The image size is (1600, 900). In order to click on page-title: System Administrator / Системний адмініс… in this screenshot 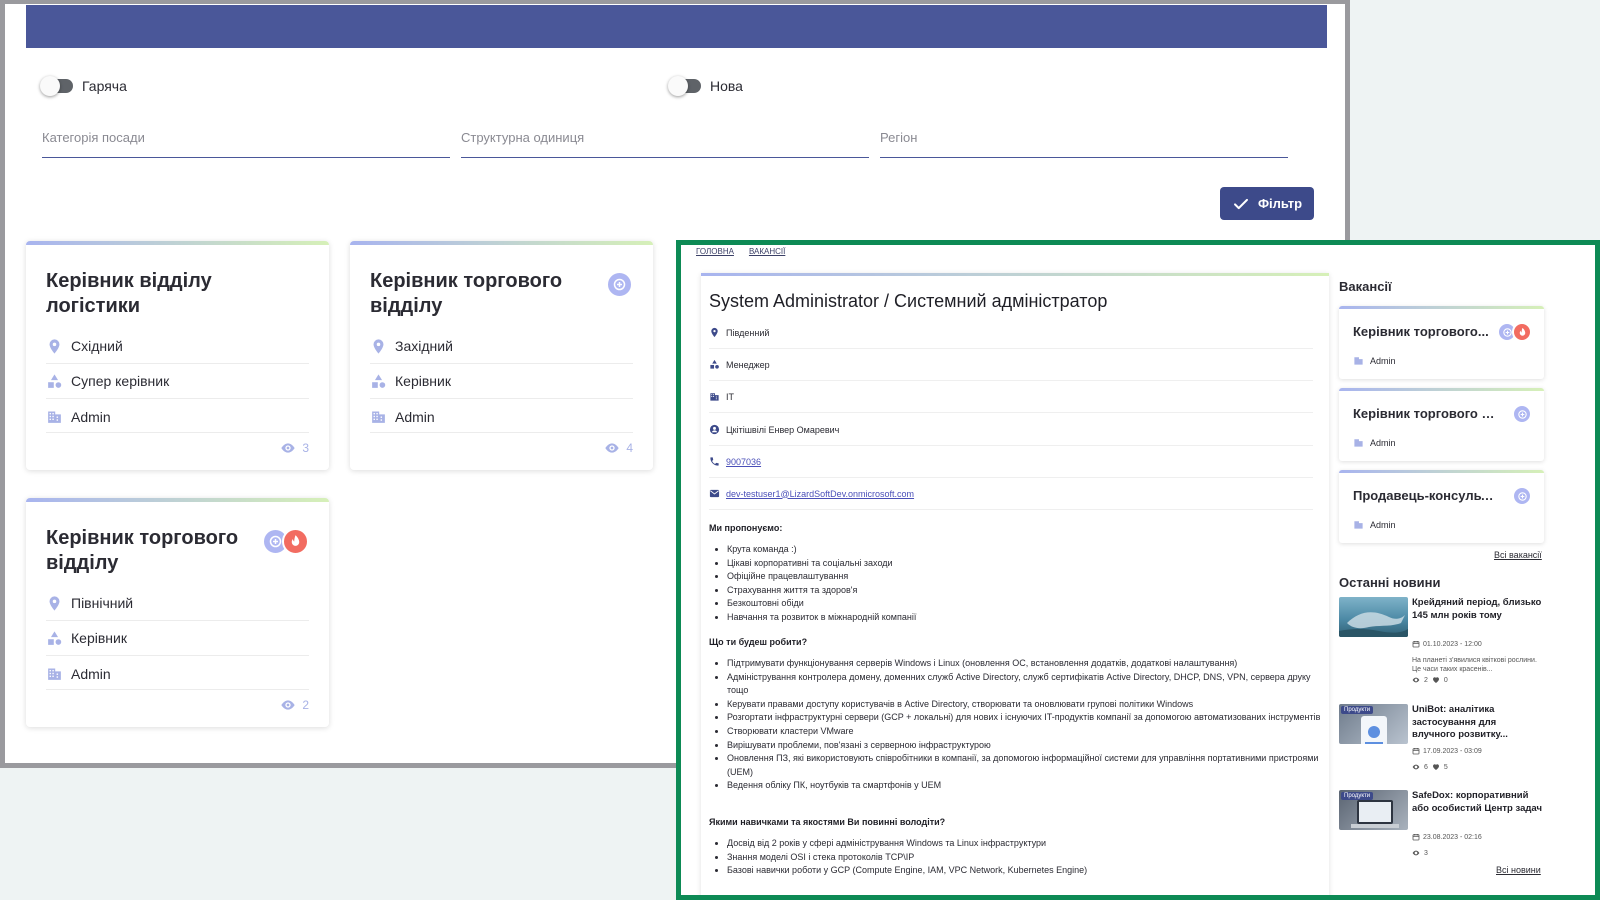, I will do `click(908, 301)`.